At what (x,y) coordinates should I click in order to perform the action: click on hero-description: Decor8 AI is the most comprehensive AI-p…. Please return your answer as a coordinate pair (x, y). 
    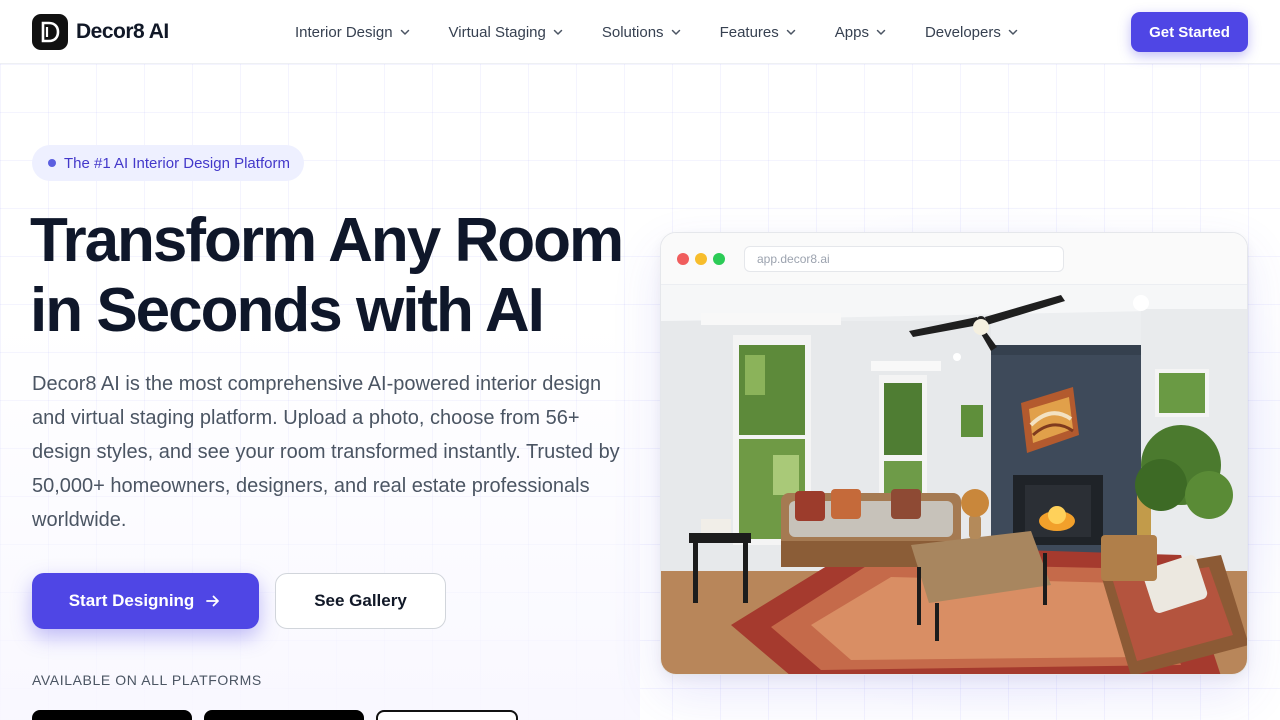
    Looking at the image, I should click on (326, 452).